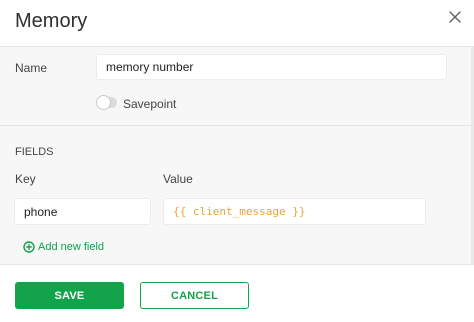 Image resolution: width=474 pixels, height=322 pixels. Describe the element at coordinates (455, 19) in the screenshot. I see `close-icon` at that location.